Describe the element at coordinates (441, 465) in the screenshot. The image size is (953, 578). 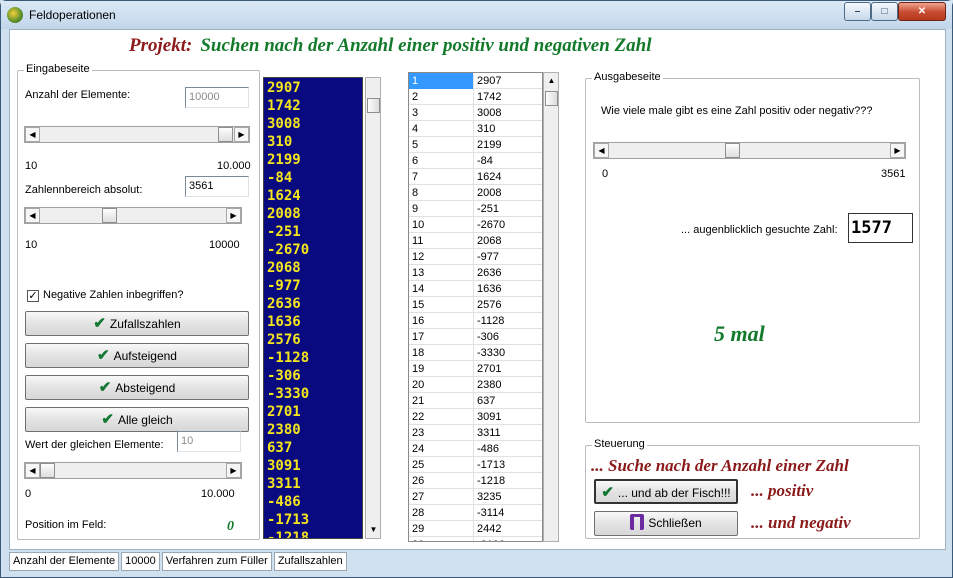
I see `grid-index-cell: 25` at that location.